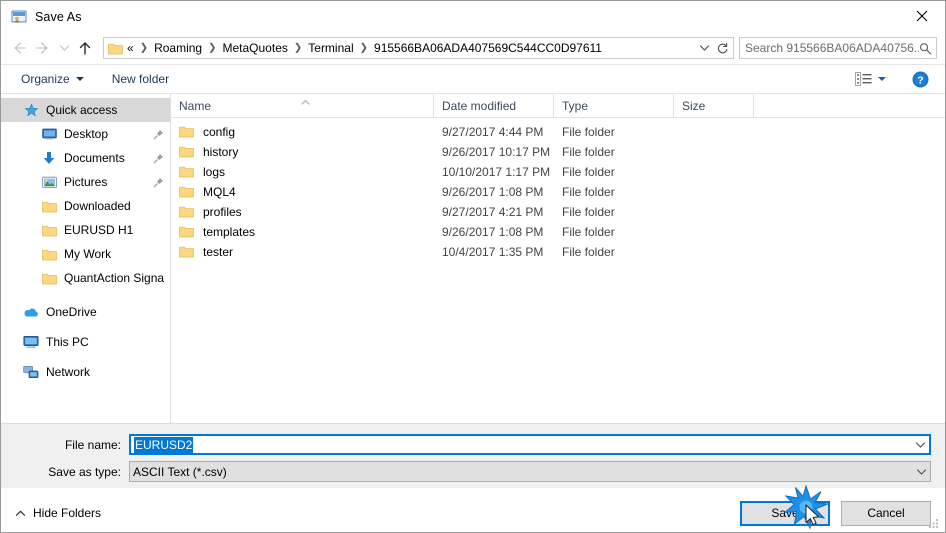  I want to click on file-date-cell: 10/10/2017 1:17 PM, so click(496, 172).